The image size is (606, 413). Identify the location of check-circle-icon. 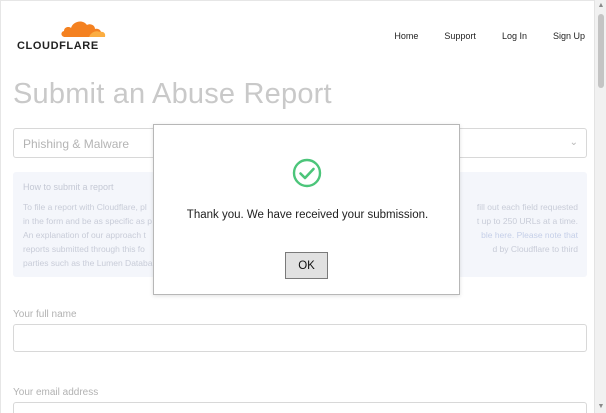
(307, 173).